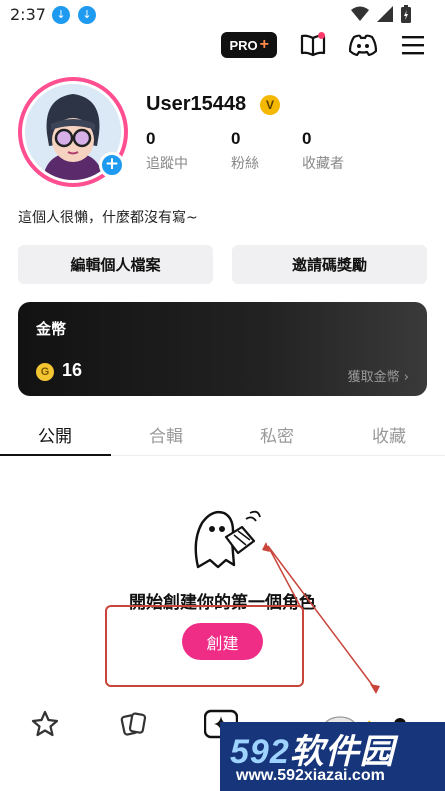 This screenshot has width=445, height=791. I want to click on annotation-arrow-line, so click(322, 618).